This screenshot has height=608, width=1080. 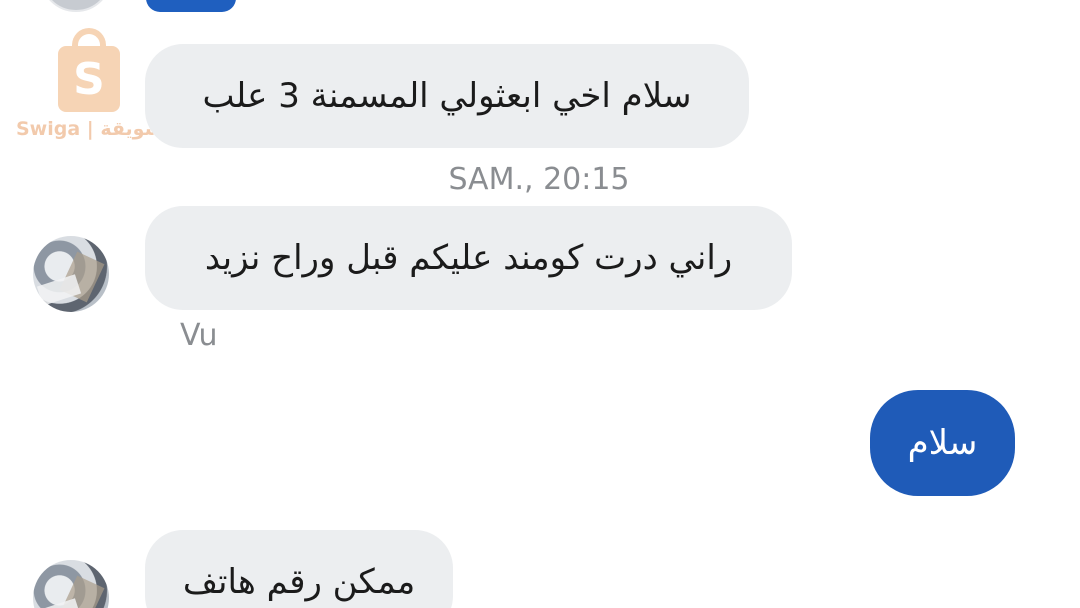 What do you see at coordinates (199, 335) in the screenshot?
I see `seen-indicator: Vu` at bounding box center [199, 335].